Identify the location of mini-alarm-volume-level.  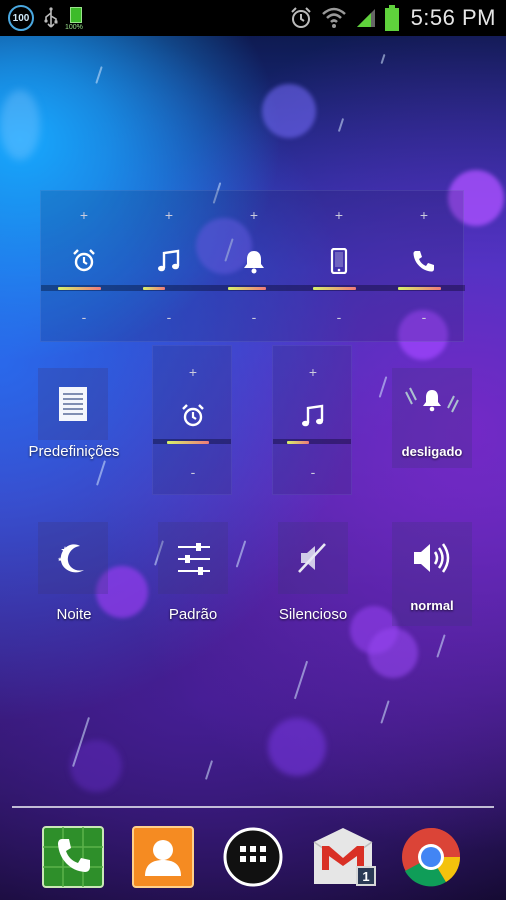
(188, 442).